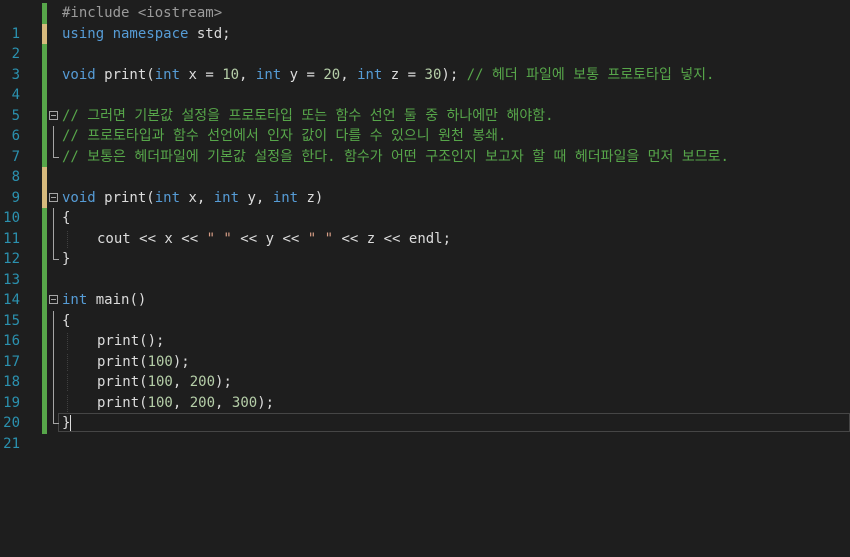 The image size is (850, 557). What do you see at coordinates (425, 350) in the screenshot?
I see `code-line-17: 17 print();` at bounding box center [425, 350].